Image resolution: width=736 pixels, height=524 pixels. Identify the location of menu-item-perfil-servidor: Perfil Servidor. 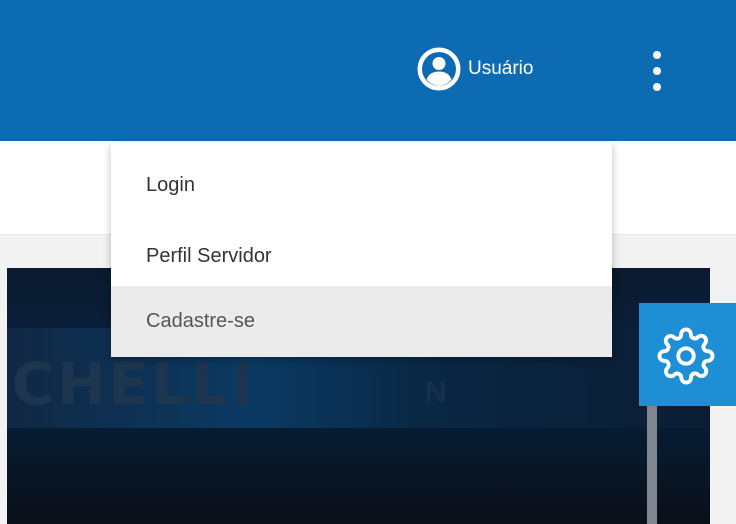
(361, 256).